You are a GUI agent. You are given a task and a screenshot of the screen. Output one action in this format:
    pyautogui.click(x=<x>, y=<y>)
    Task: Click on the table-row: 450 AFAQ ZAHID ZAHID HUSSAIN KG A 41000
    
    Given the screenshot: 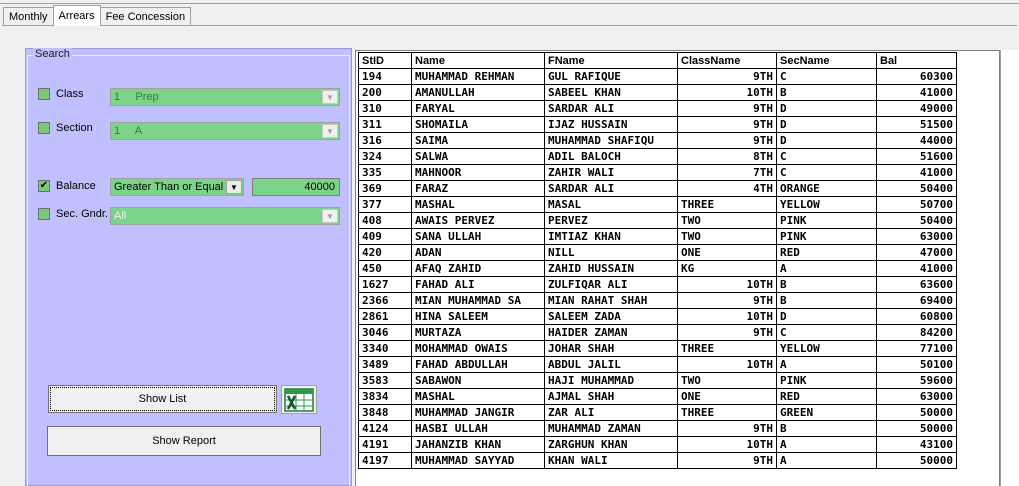 What is the action you would take?
    pyautogui.click(x=657, y=268)
    